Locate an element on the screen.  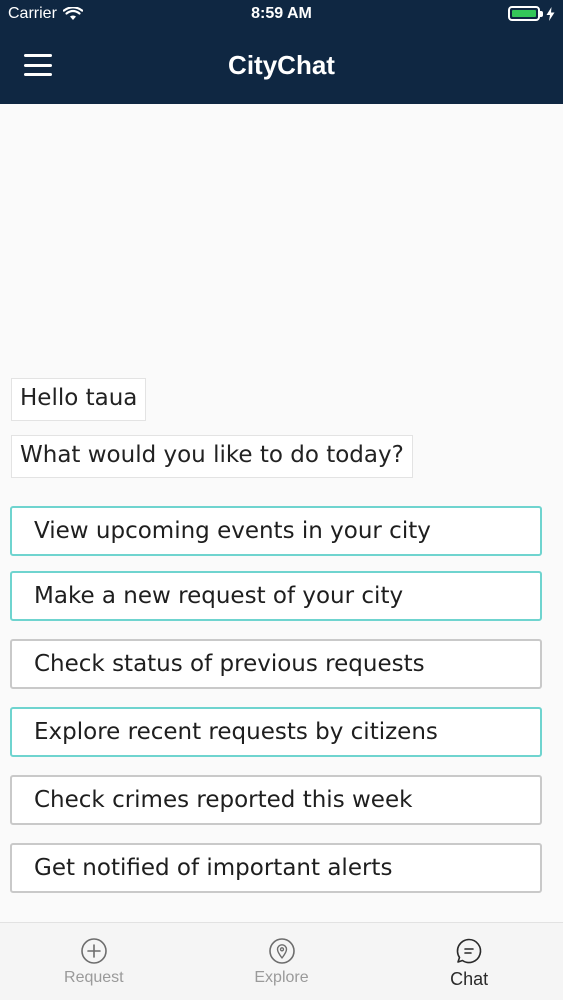
tab-chat-label: Chat is located at coordinates (469, 979).